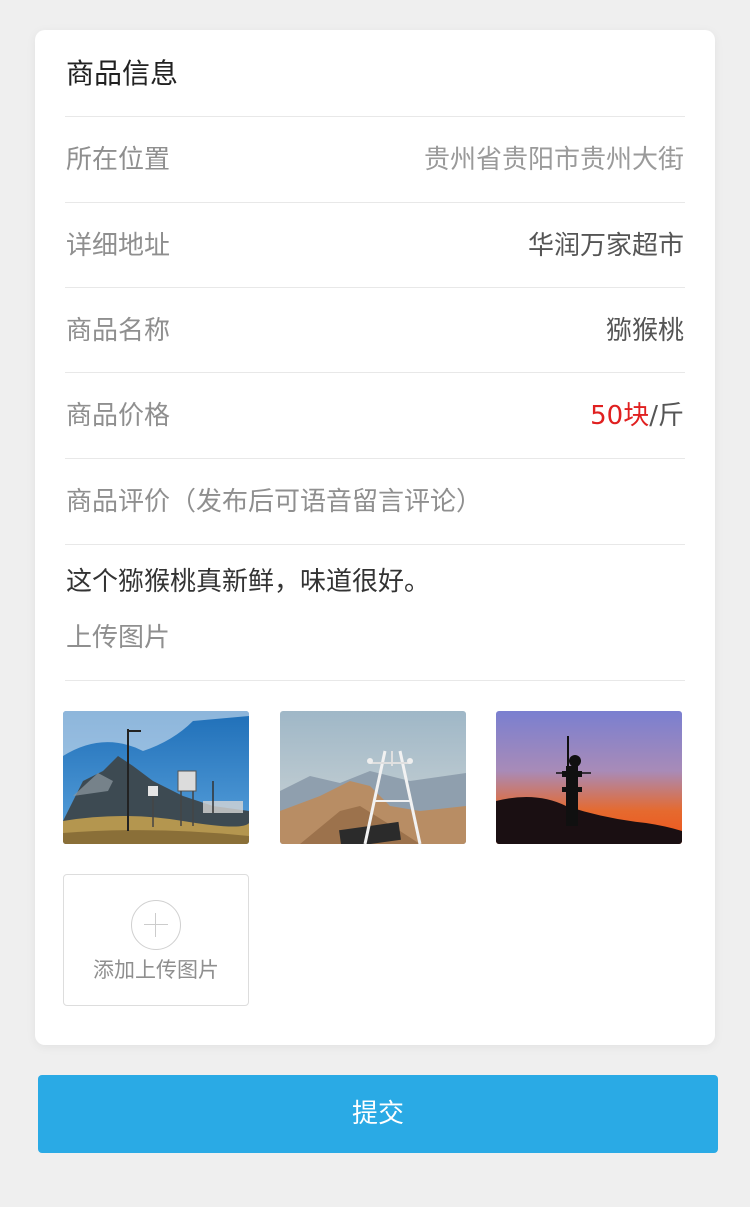 This screenshot has width=750, height=1207. Describe the element at coordinates (645, 331) in the screenshot. I see `product-name-value: 猕猴桃` at that location.